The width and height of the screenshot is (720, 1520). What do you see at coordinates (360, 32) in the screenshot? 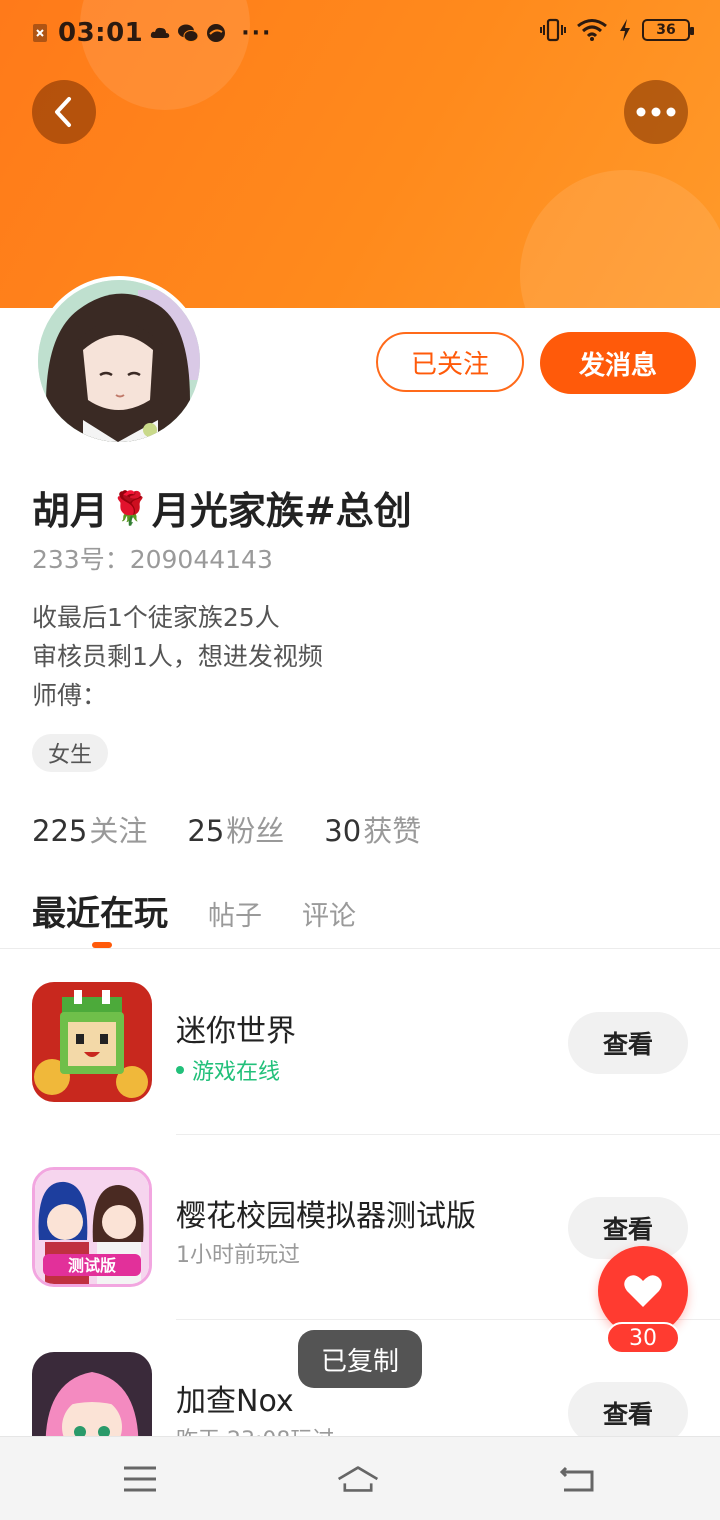
I see `status-bar: 03:01 ··· 36` at bounding box center [360, 32].